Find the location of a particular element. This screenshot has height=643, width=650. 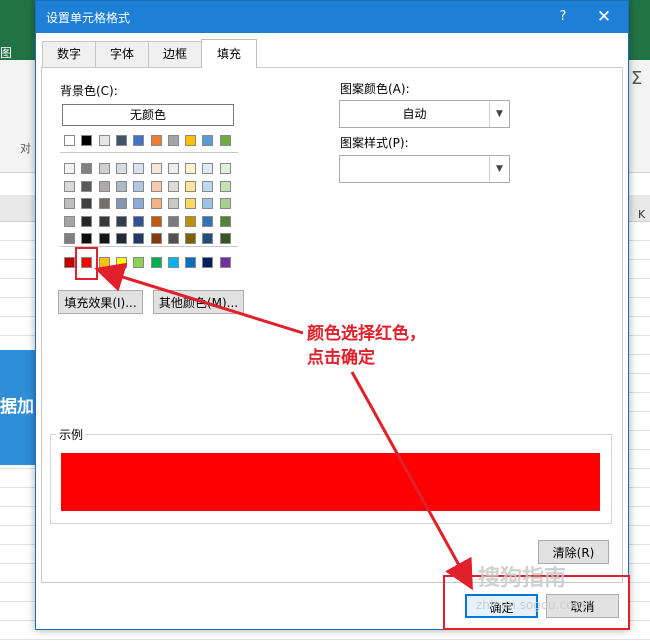

close-button: ✕ is located at coordinates (604, 17).